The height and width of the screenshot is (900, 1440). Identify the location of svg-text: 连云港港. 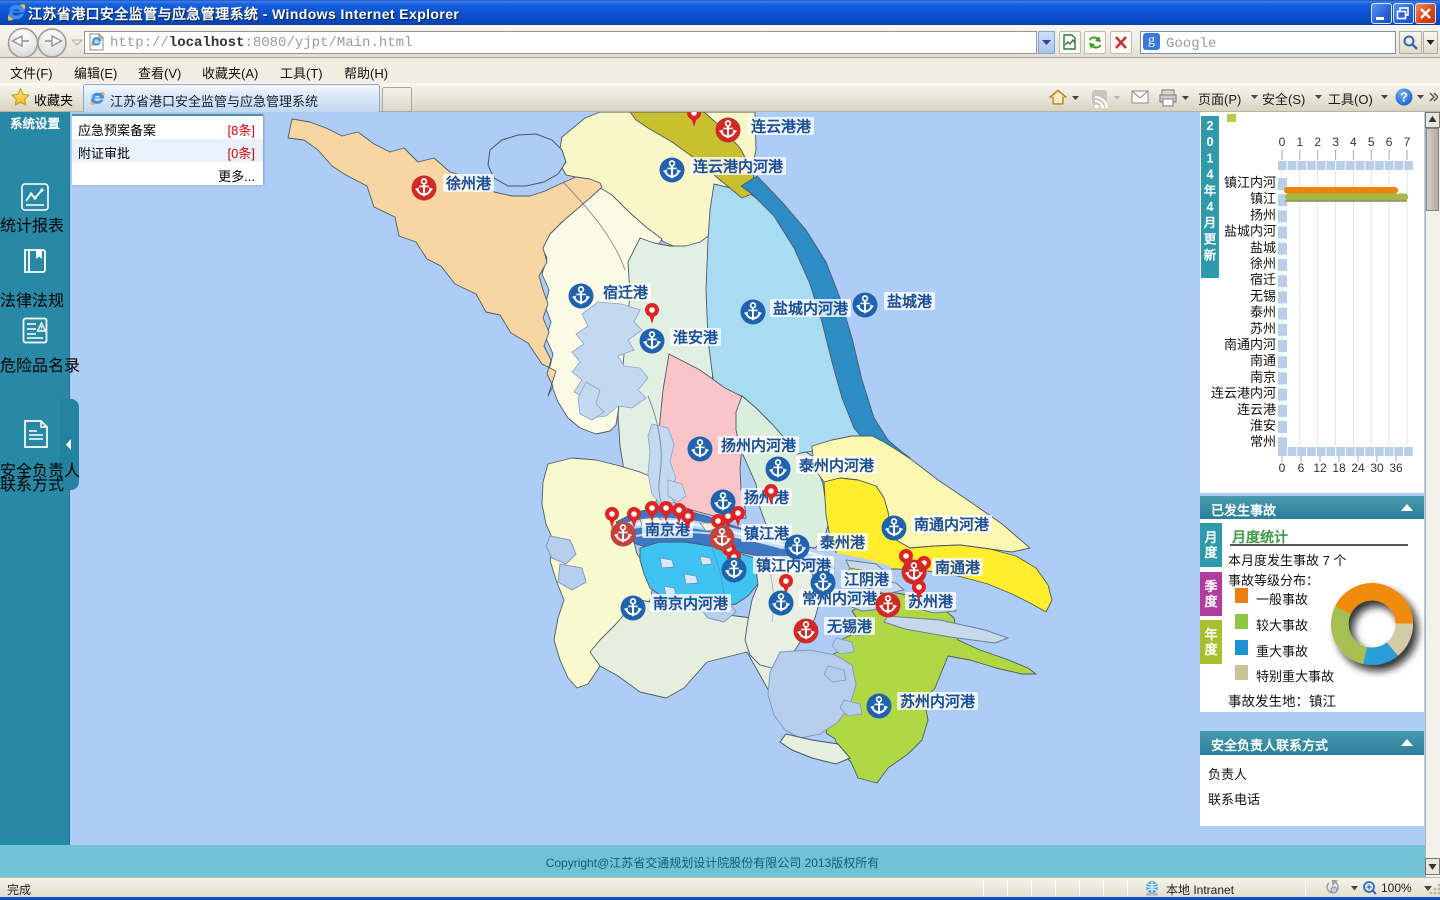
(781, 127).